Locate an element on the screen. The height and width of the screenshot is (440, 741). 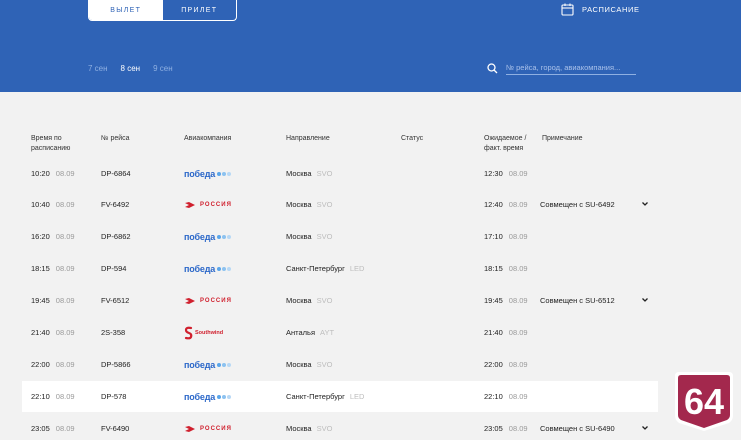
col-status: Статус is located at coordinates (412, 138).